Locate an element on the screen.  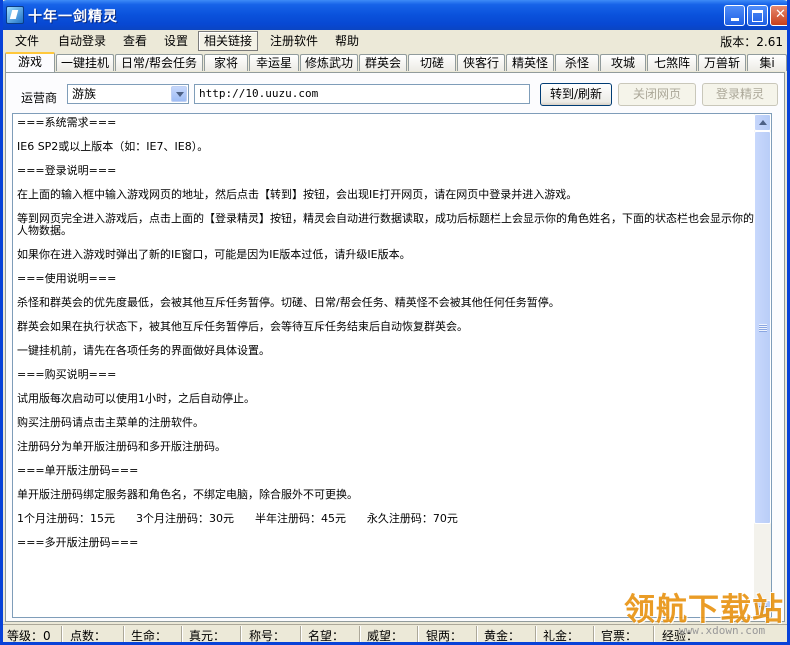
text-line: ===登录说明=== is located at coordinates (67, 170).